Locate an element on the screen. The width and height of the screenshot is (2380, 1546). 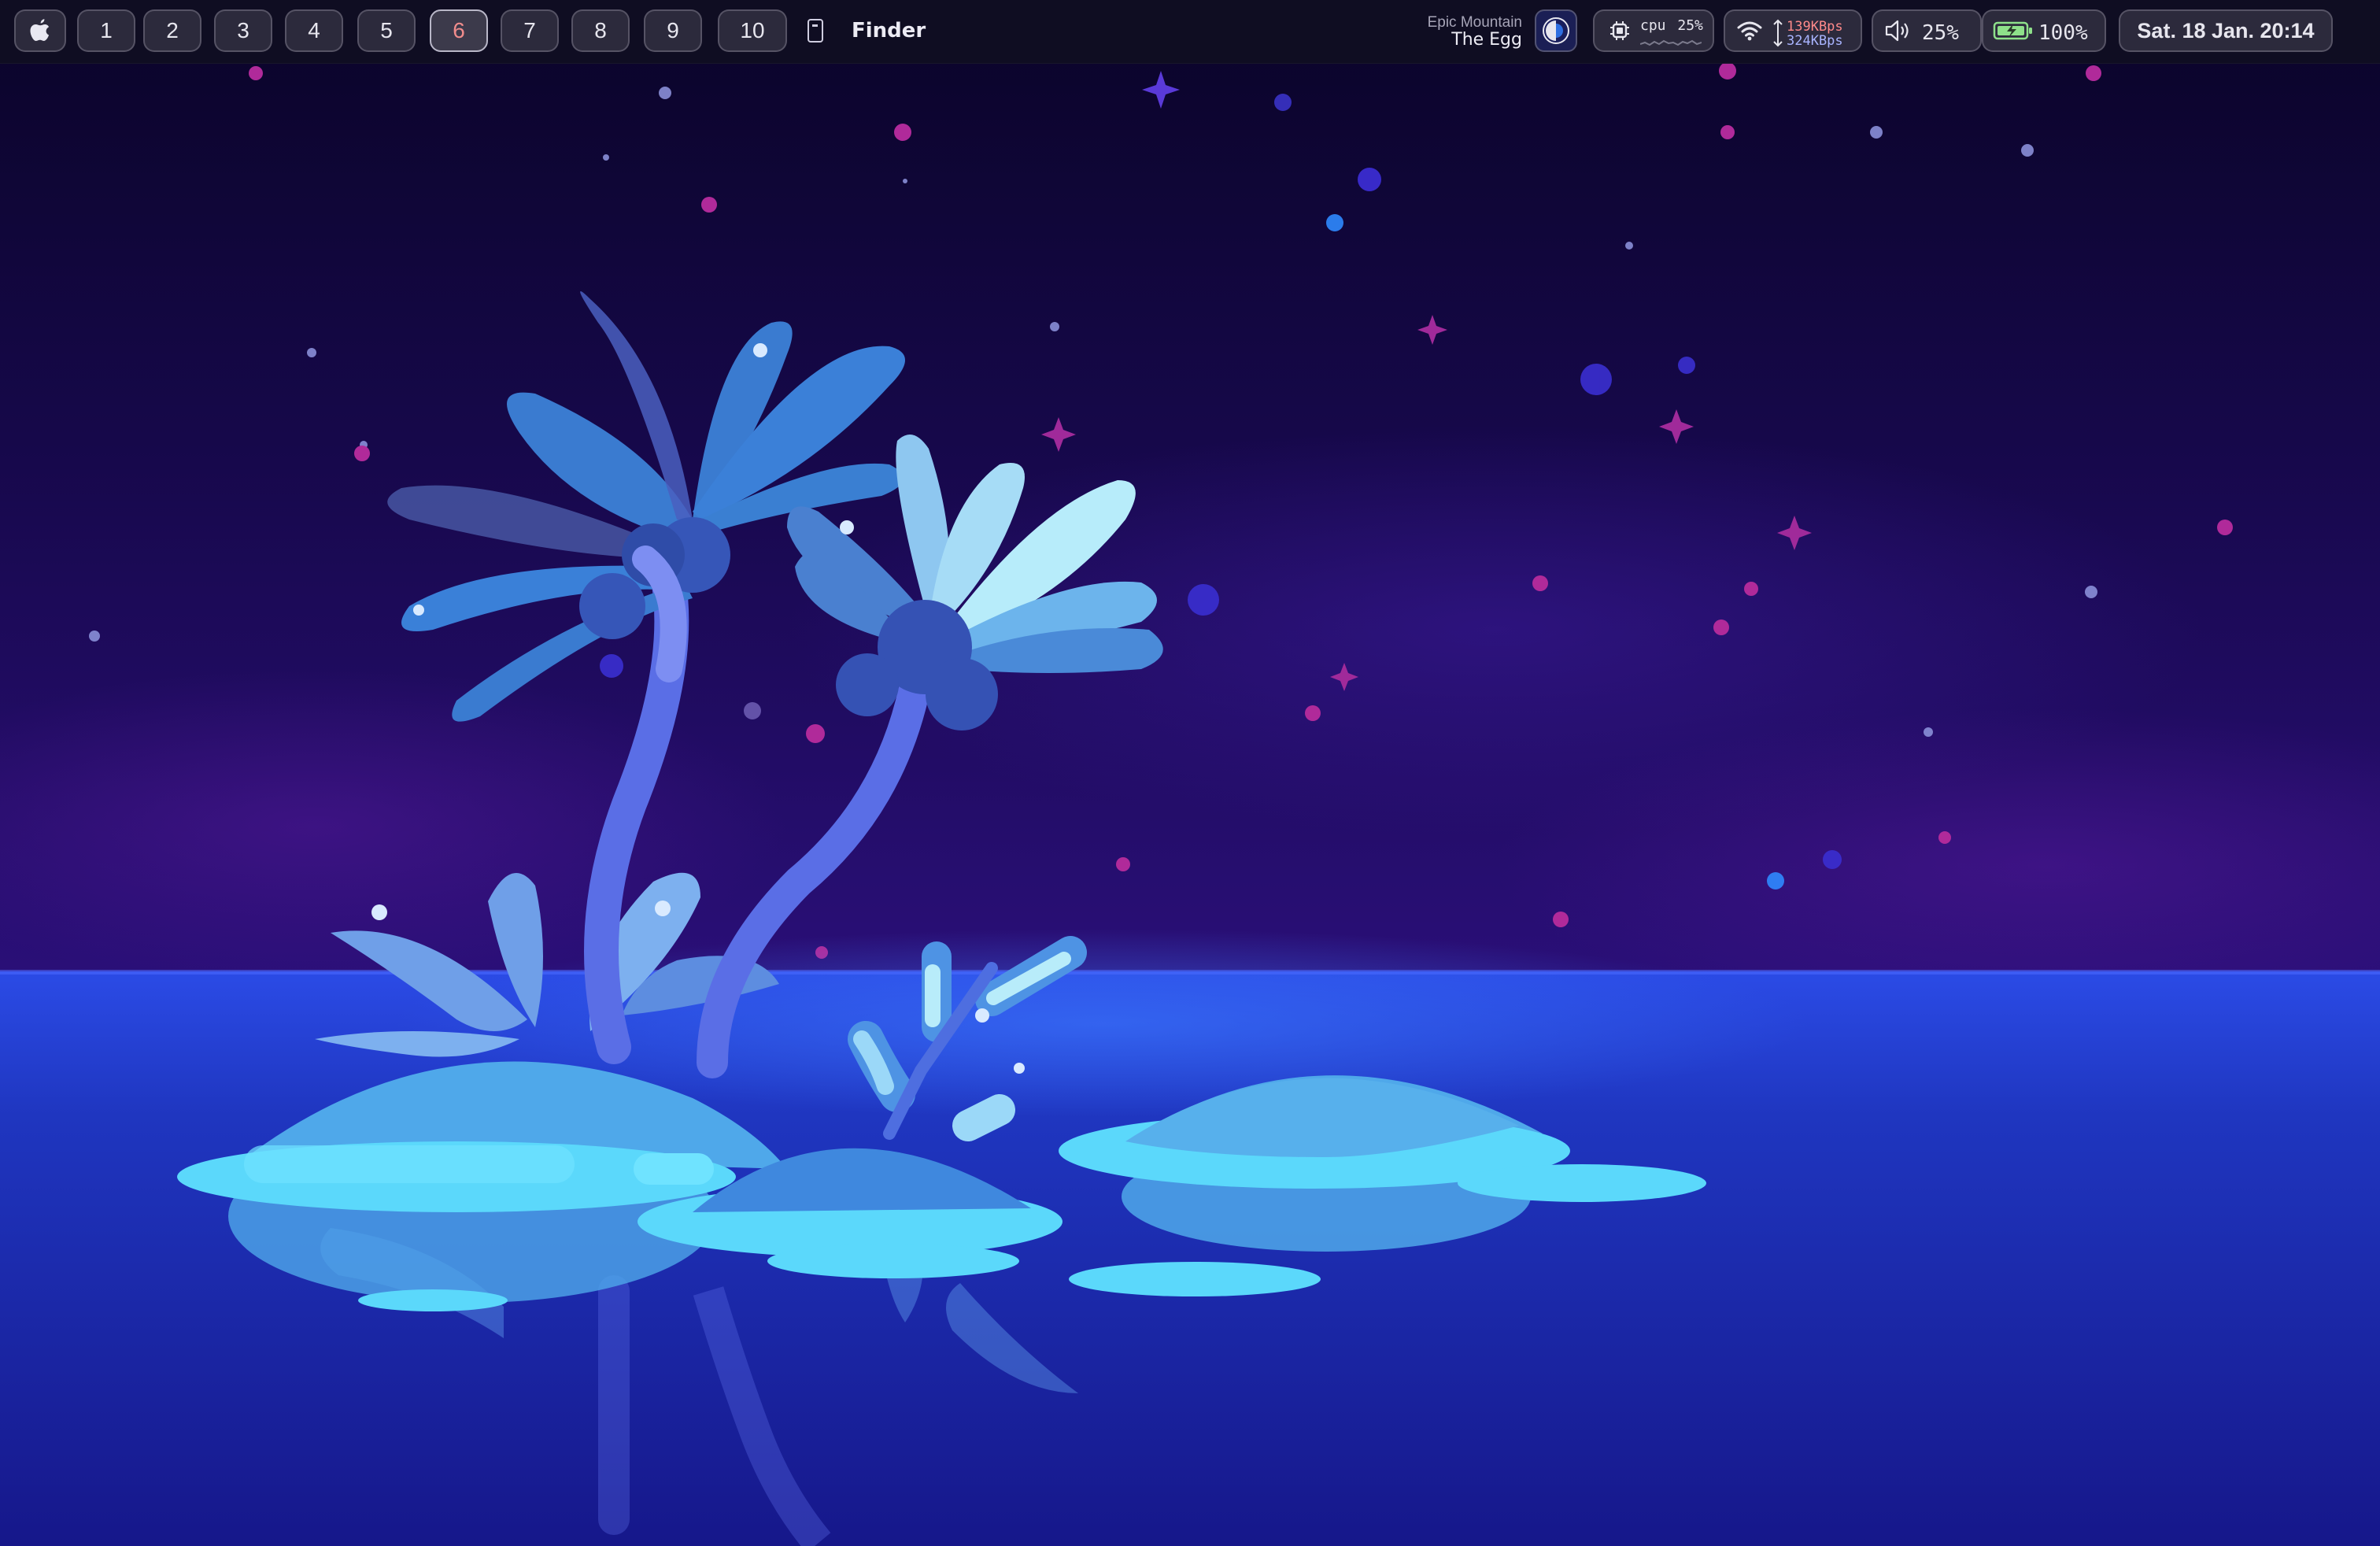
volume-widget: 25% is located at coordinates (1927, 30).